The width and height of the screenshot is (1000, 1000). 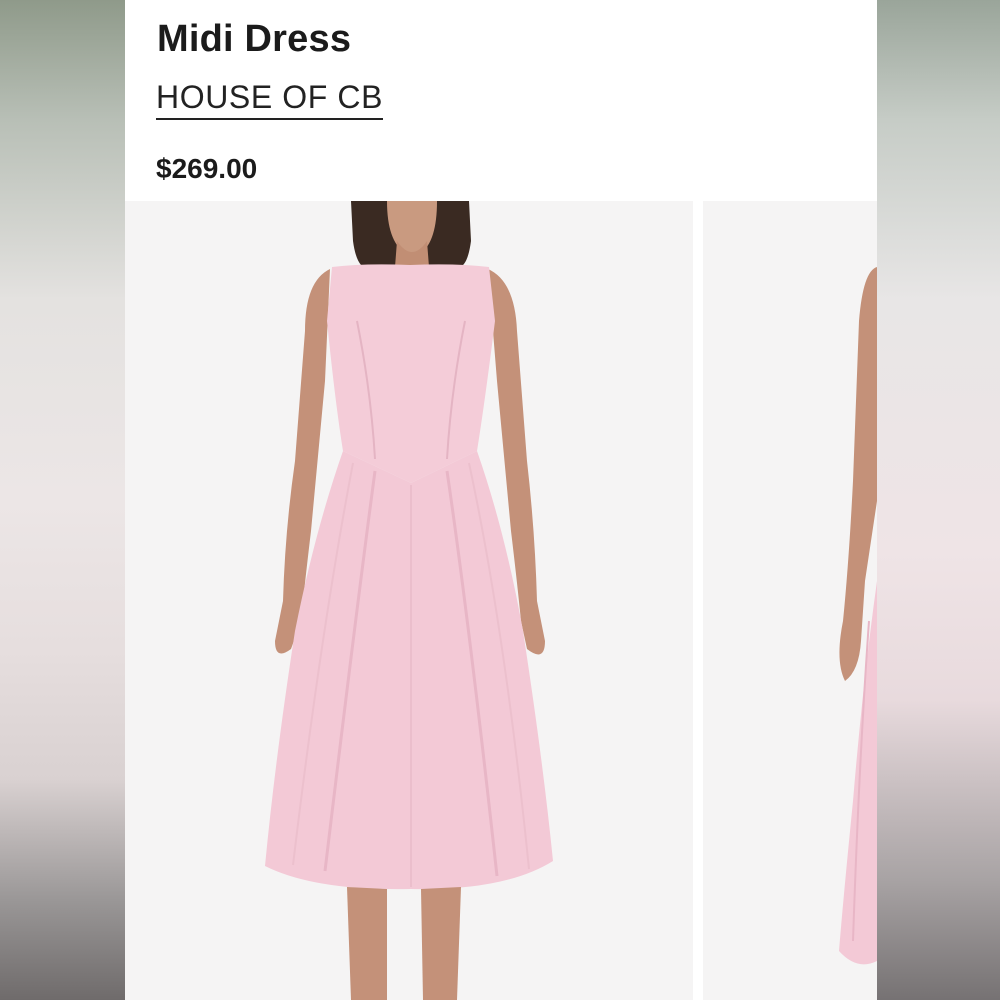 I want to click on product-title: Midi Dress, so click(x=254, y=39).